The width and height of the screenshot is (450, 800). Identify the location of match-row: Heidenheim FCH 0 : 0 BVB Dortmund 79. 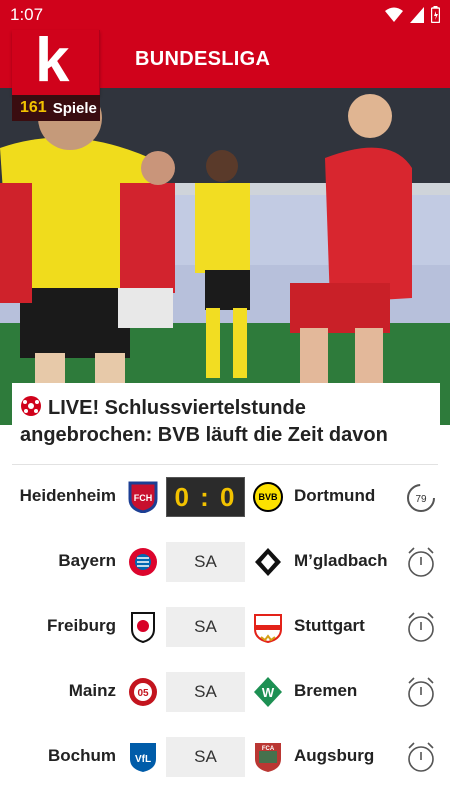
(225, 497).